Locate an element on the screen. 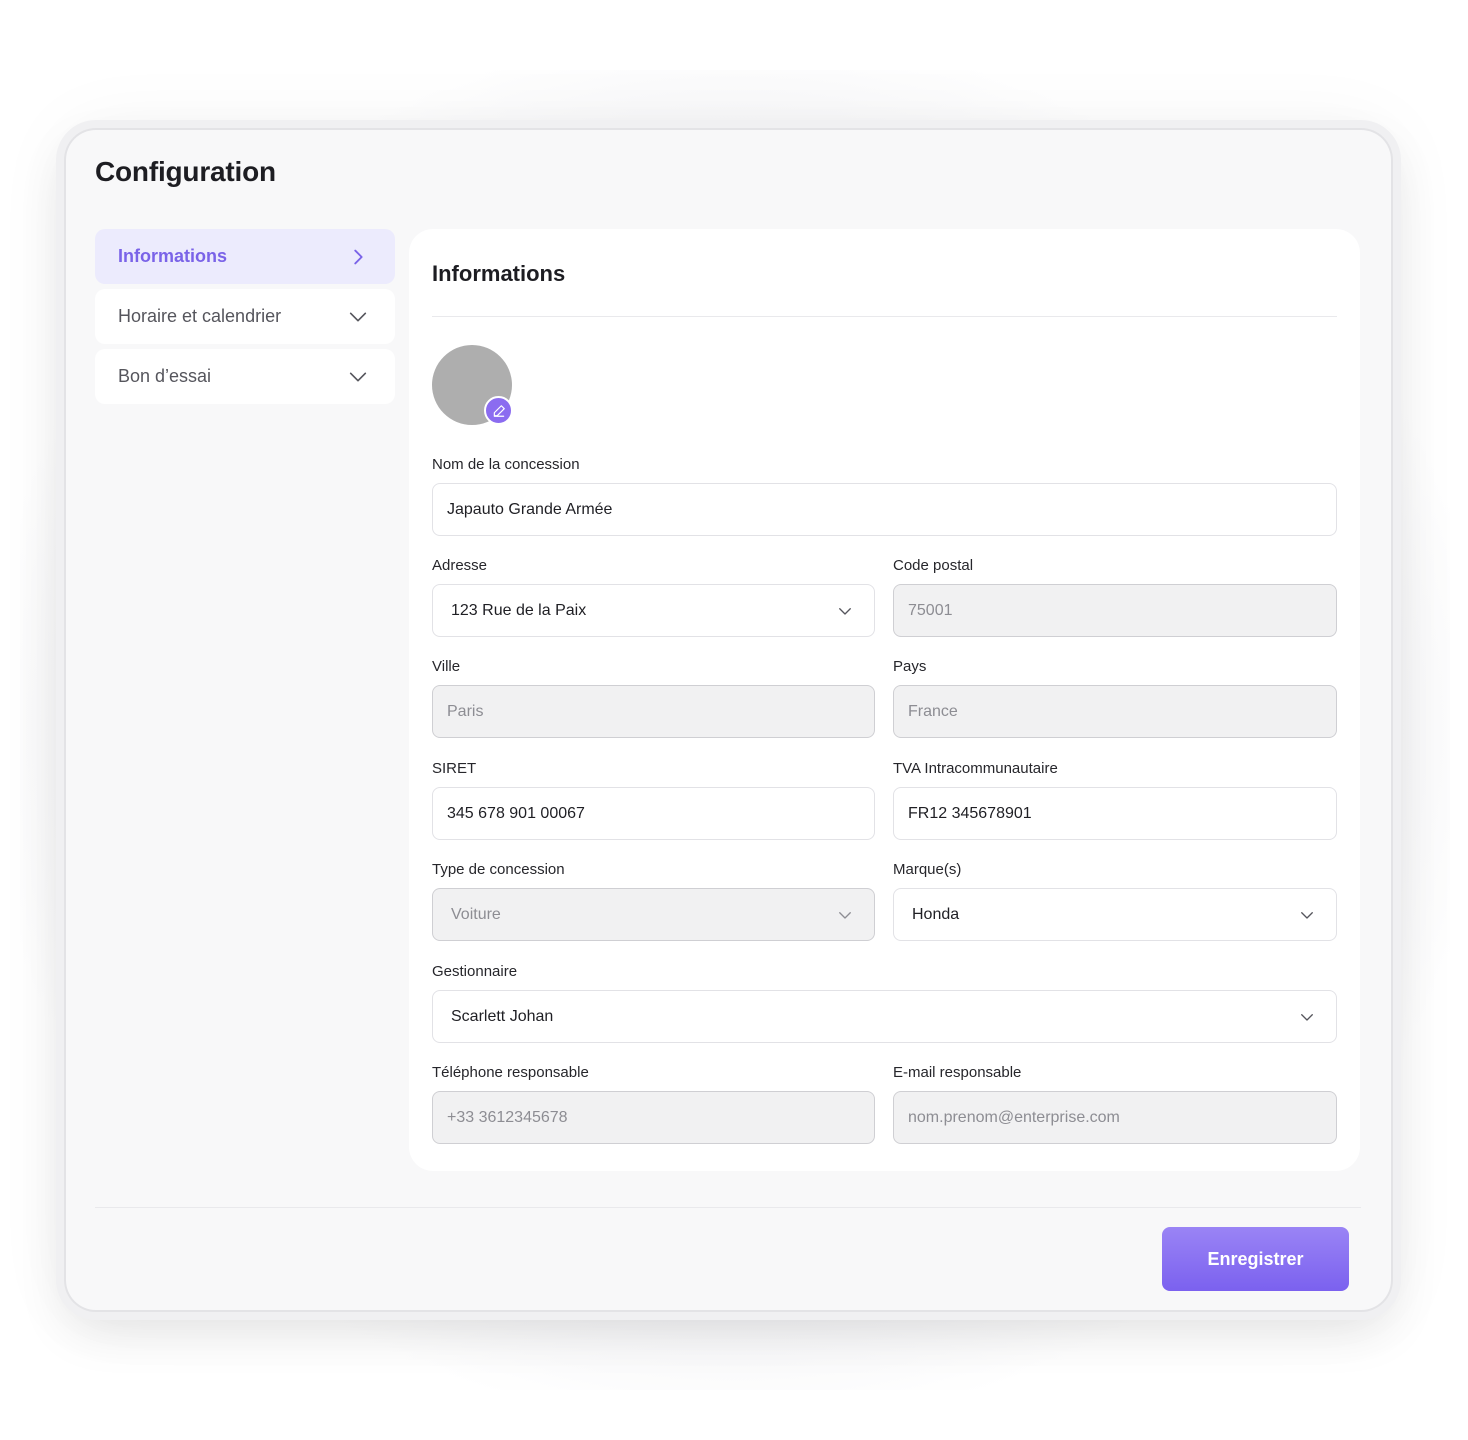 The width and height of the screenshot is (1468, 1440). field-label: Code postal is located at coordinates (933, 565).